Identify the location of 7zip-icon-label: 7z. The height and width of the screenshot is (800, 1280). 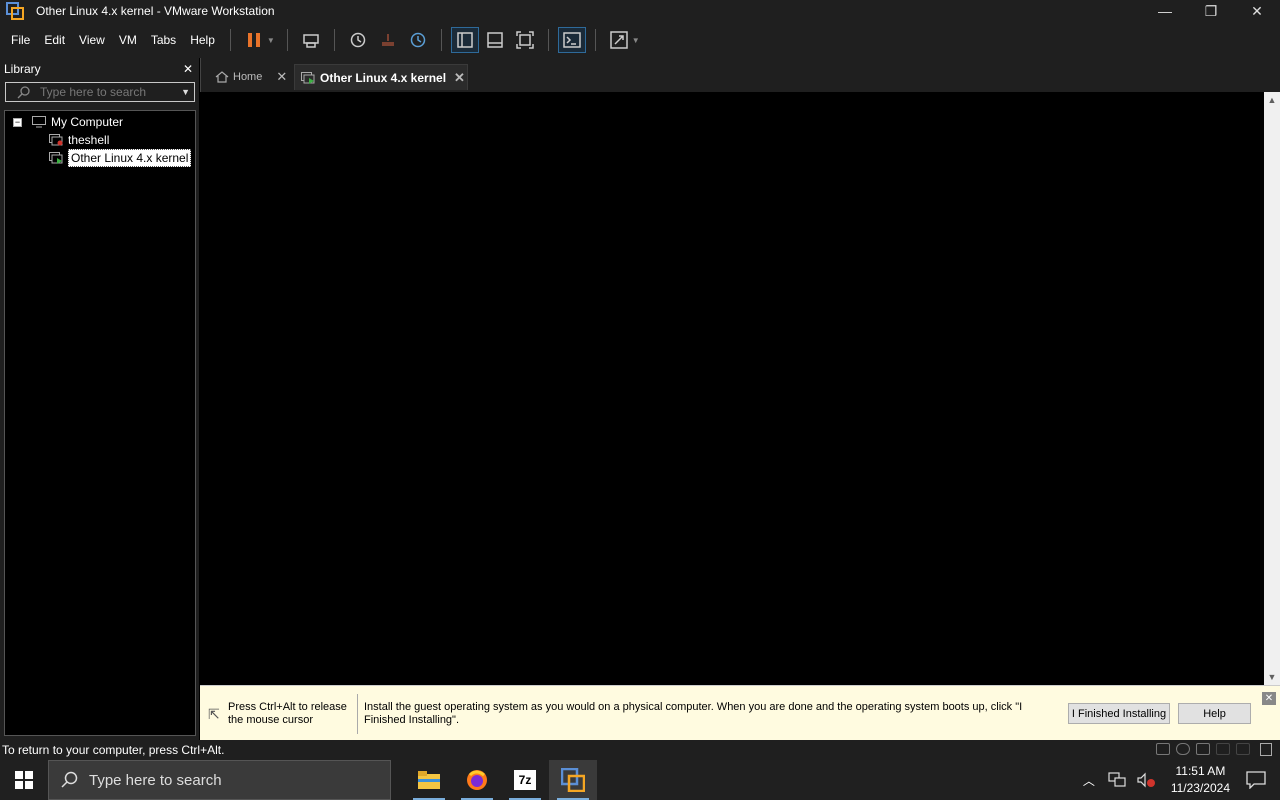
(525, 780).